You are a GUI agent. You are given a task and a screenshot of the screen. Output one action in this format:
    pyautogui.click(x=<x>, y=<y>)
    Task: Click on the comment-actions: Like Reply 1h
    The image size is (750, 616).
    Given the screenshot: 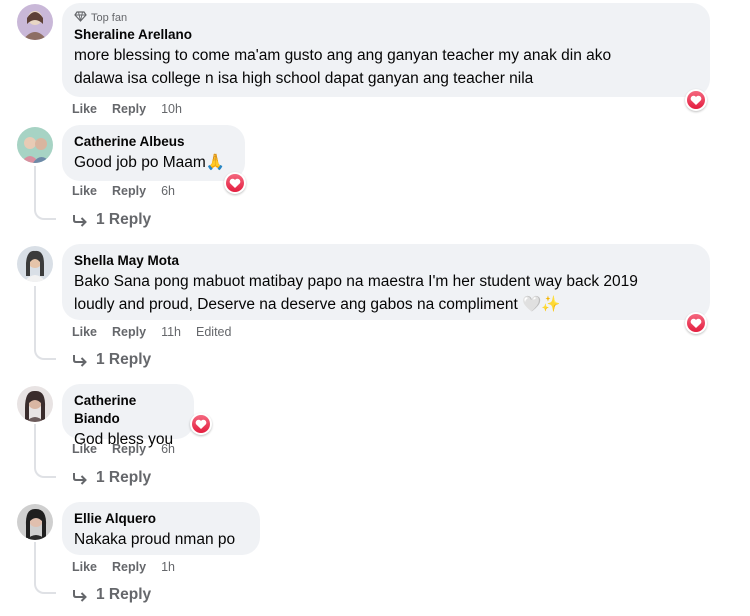 What is the action you would take?
    pyautogui.click(x=131, y=567)
    